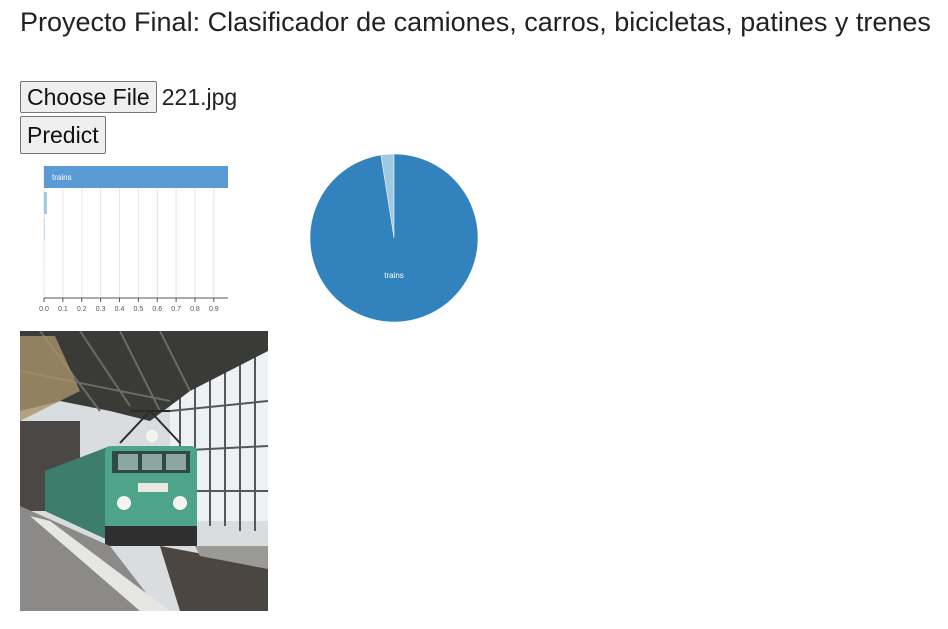  What do you see at coordinates (199, 96) in the screenshot?
I see `file-name: 221.jpg` at bounding box center [199, 96].